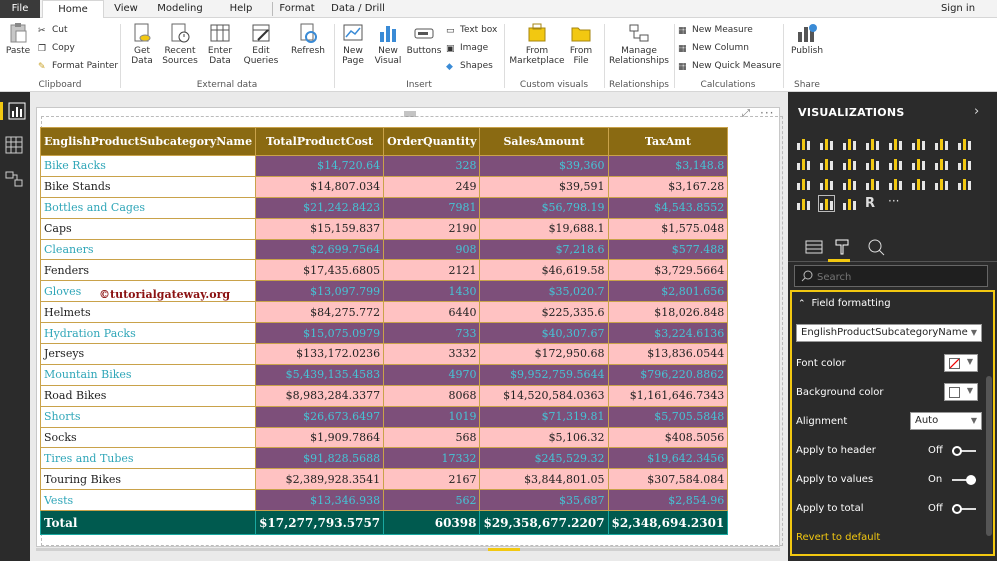 The width and height of the screenshot is (997, 561). I want to click on font-color-label: Font color, so click(821, 363).